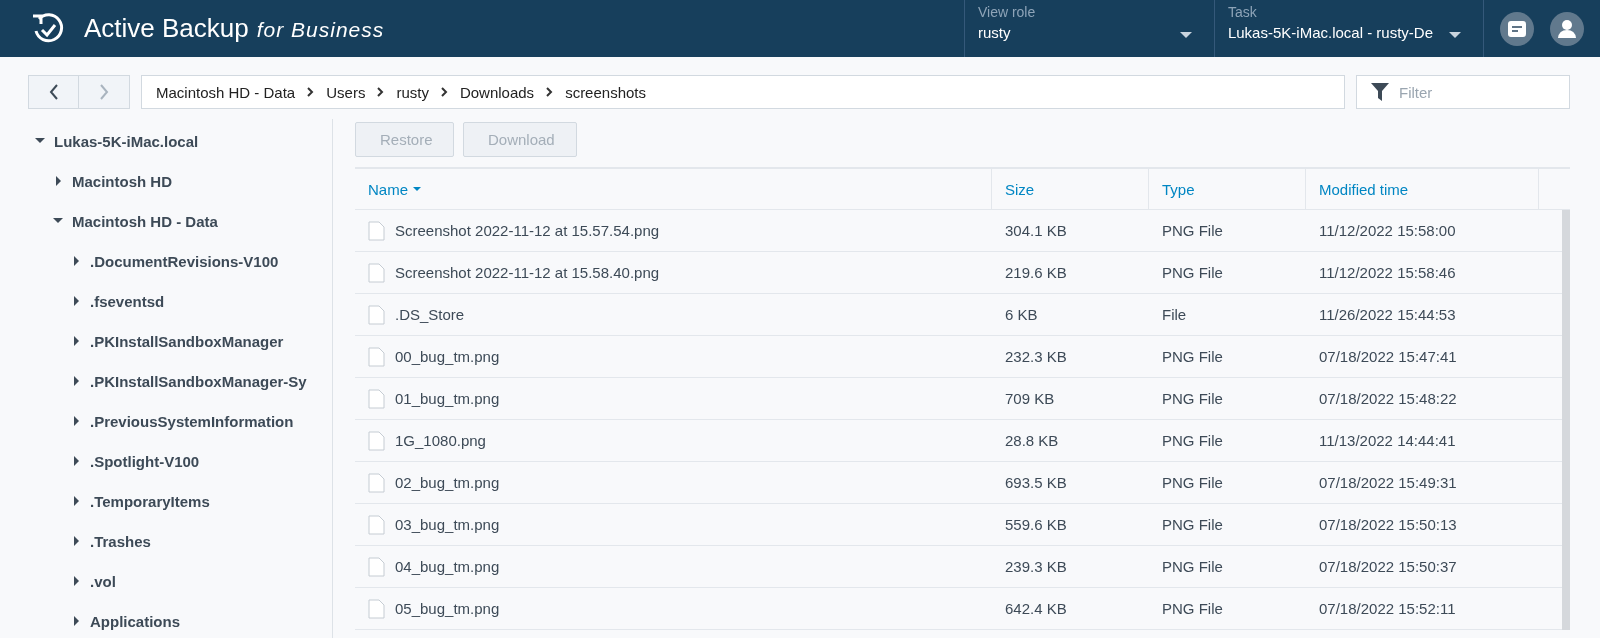  What do you see at coordinates (1388, 567) in the screenshot?
I see `table-cell-text: 07/18/2022 15:50:37` at bounding box center [1388, 567].